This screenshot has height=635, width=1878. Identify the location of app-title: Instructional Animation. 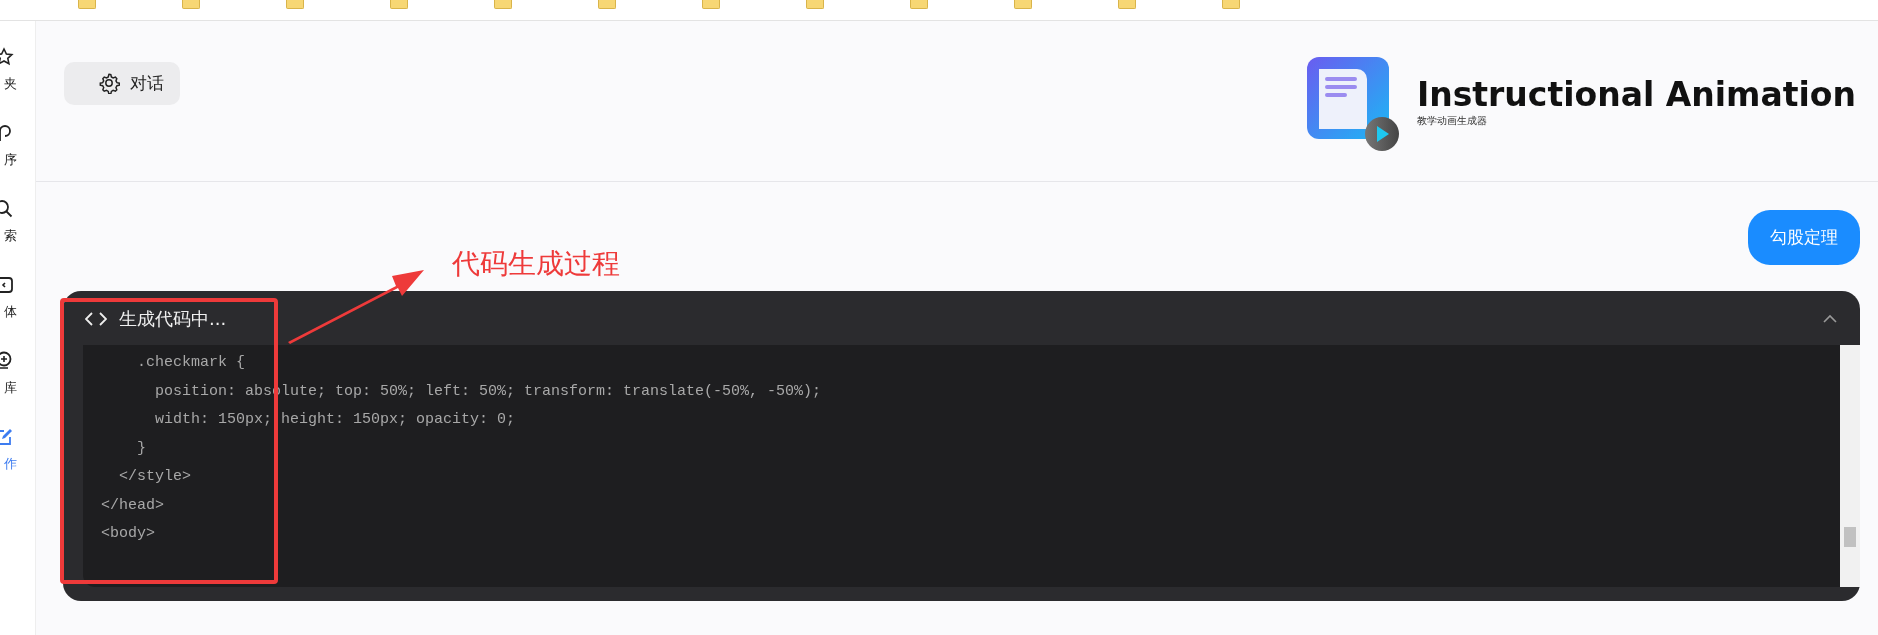
(1636, 94).